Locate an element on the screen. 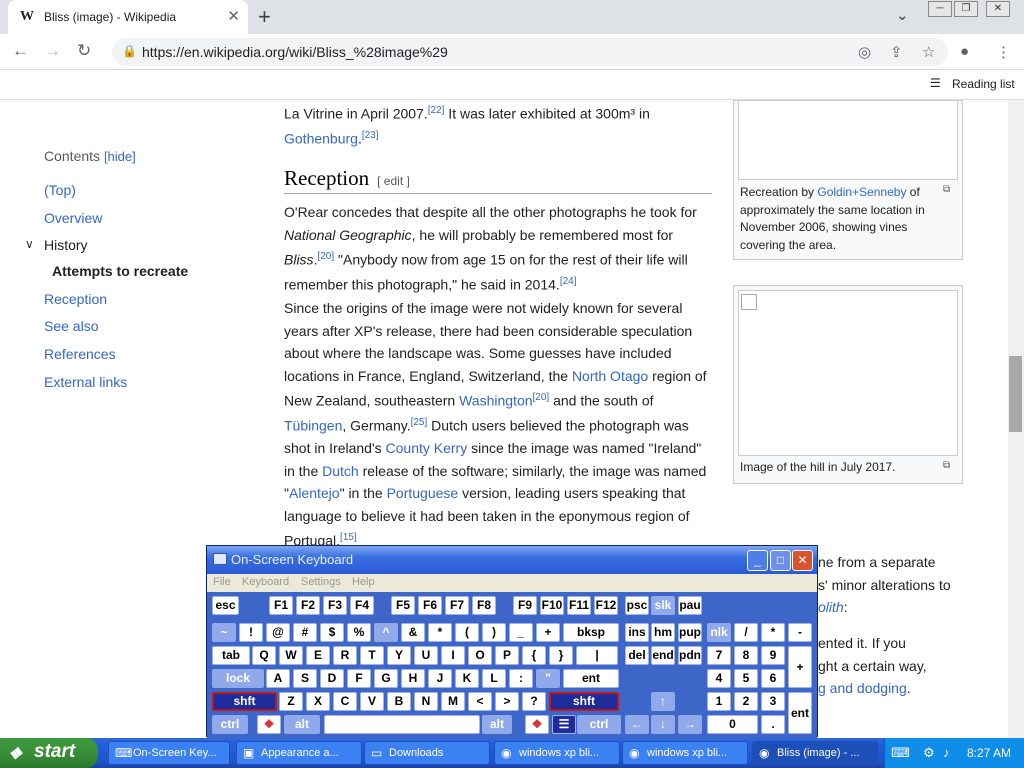 This screenshot has height=768, width=1024. clock: 8:27 AM is located at coordinates (989, 753).